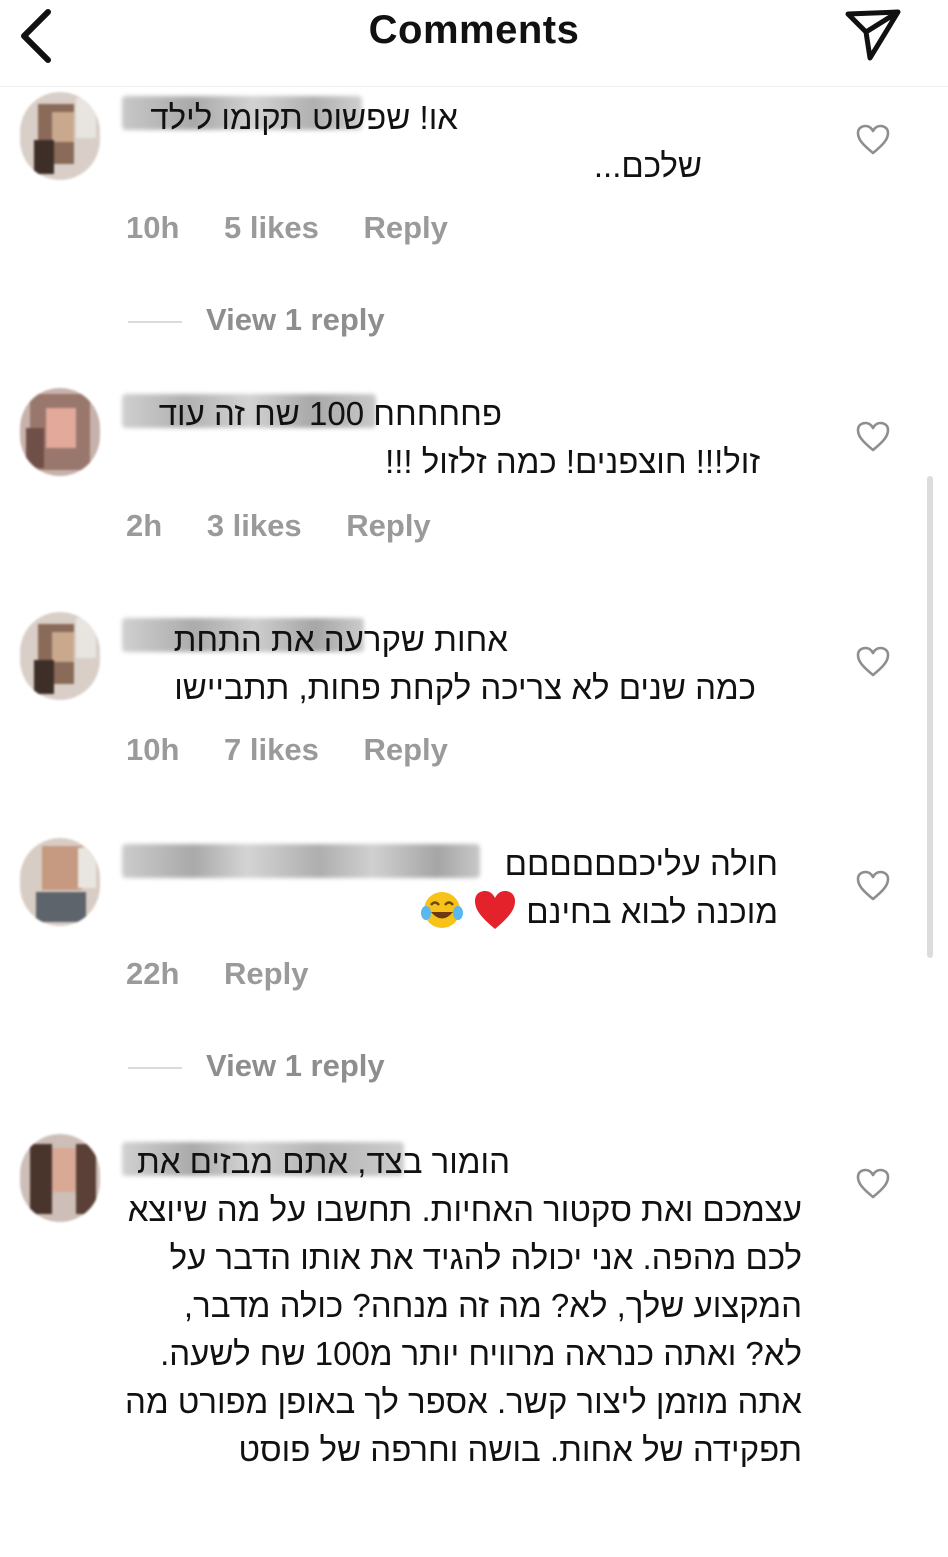 This screenshot has width=948, height=1557. Describe the element at coordinates (254, 526) in the screenshot. I see `likes-count: 3 likes` at that location.